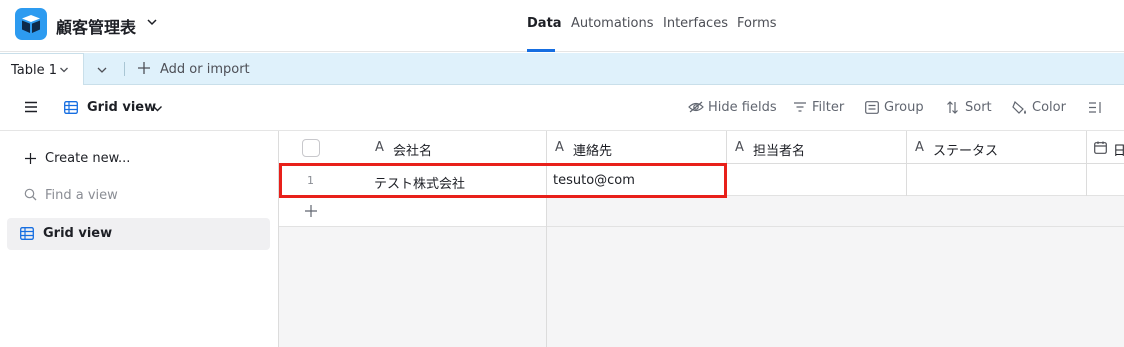 The width and height of the screenshot is (1124, 347). I want to click on airtable-logo-icon, so click(31, 24).